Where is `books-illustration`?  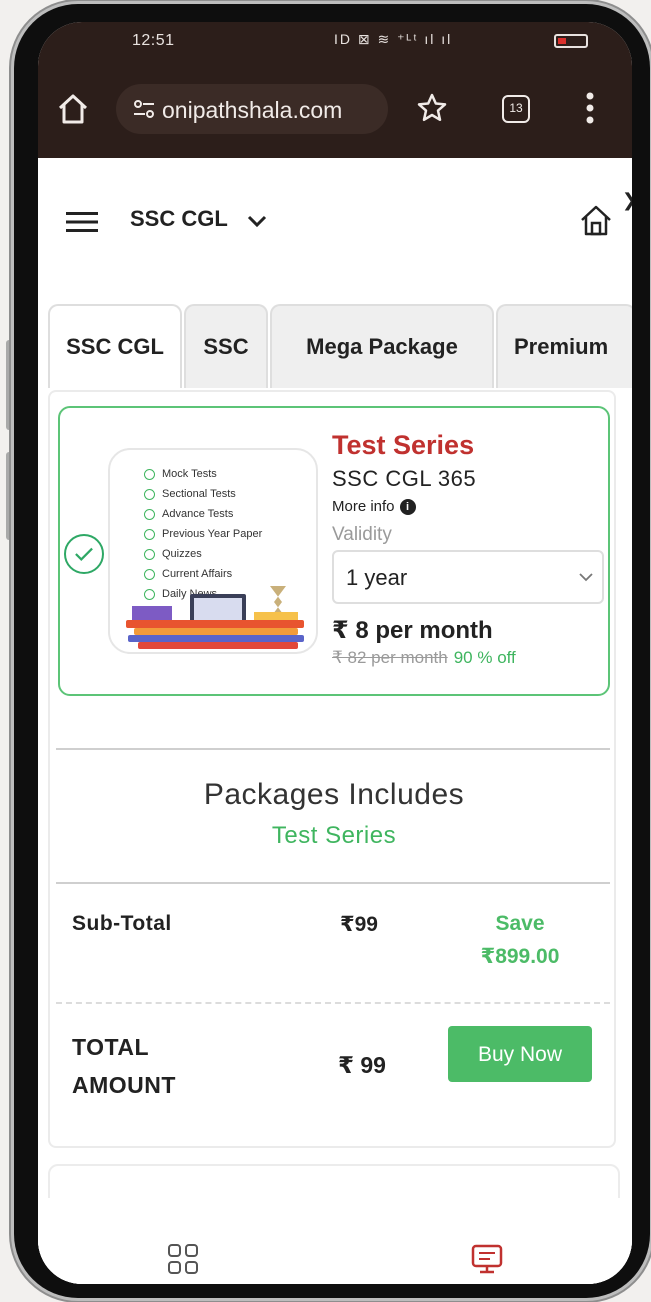
books-illustration is located at coordinates (215, 617).